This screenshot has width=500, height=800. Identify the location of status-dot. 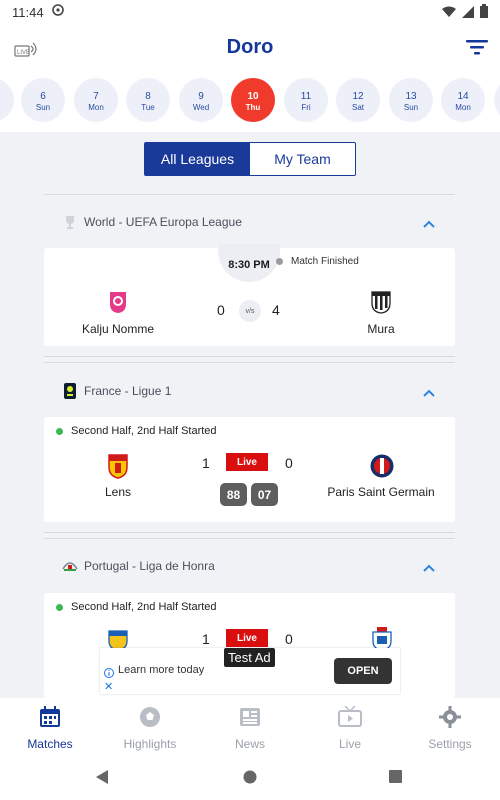
(279, 261).